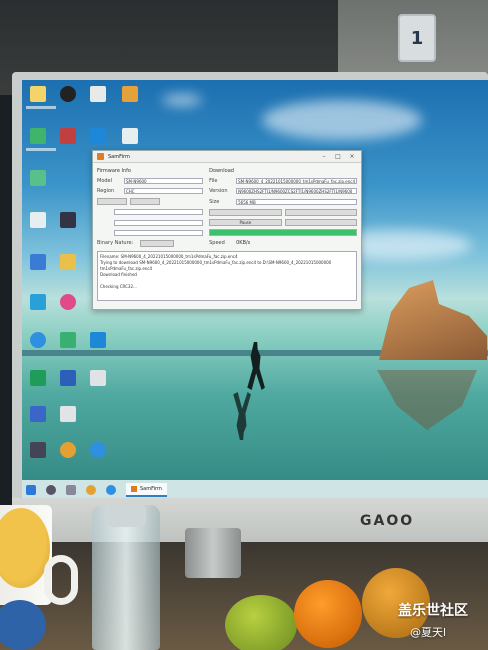  I want to click on phone-field, so click(159, 232).